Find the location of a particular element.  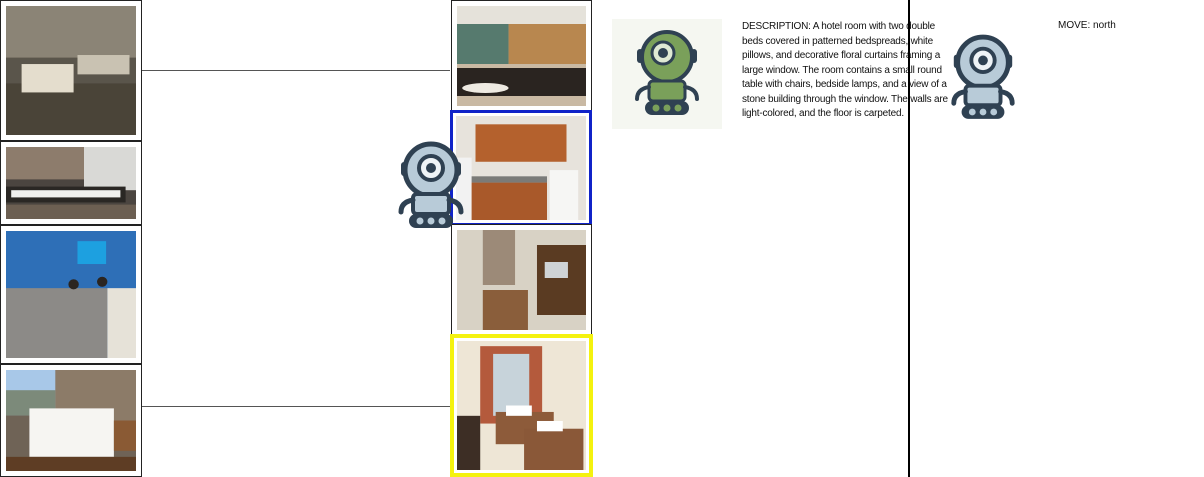

connector-line-bottom is located at coordinates (296, 406).